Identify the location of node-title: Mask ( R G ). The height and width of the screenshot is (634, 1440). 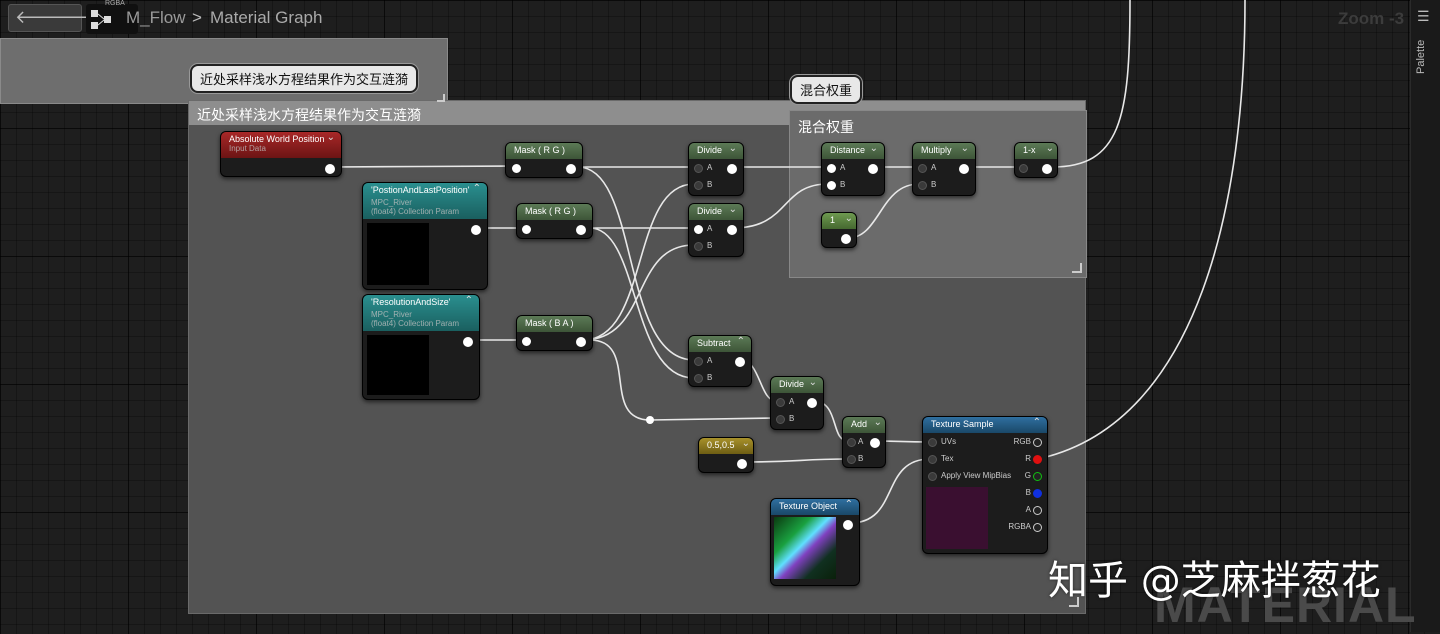
(544, 151).